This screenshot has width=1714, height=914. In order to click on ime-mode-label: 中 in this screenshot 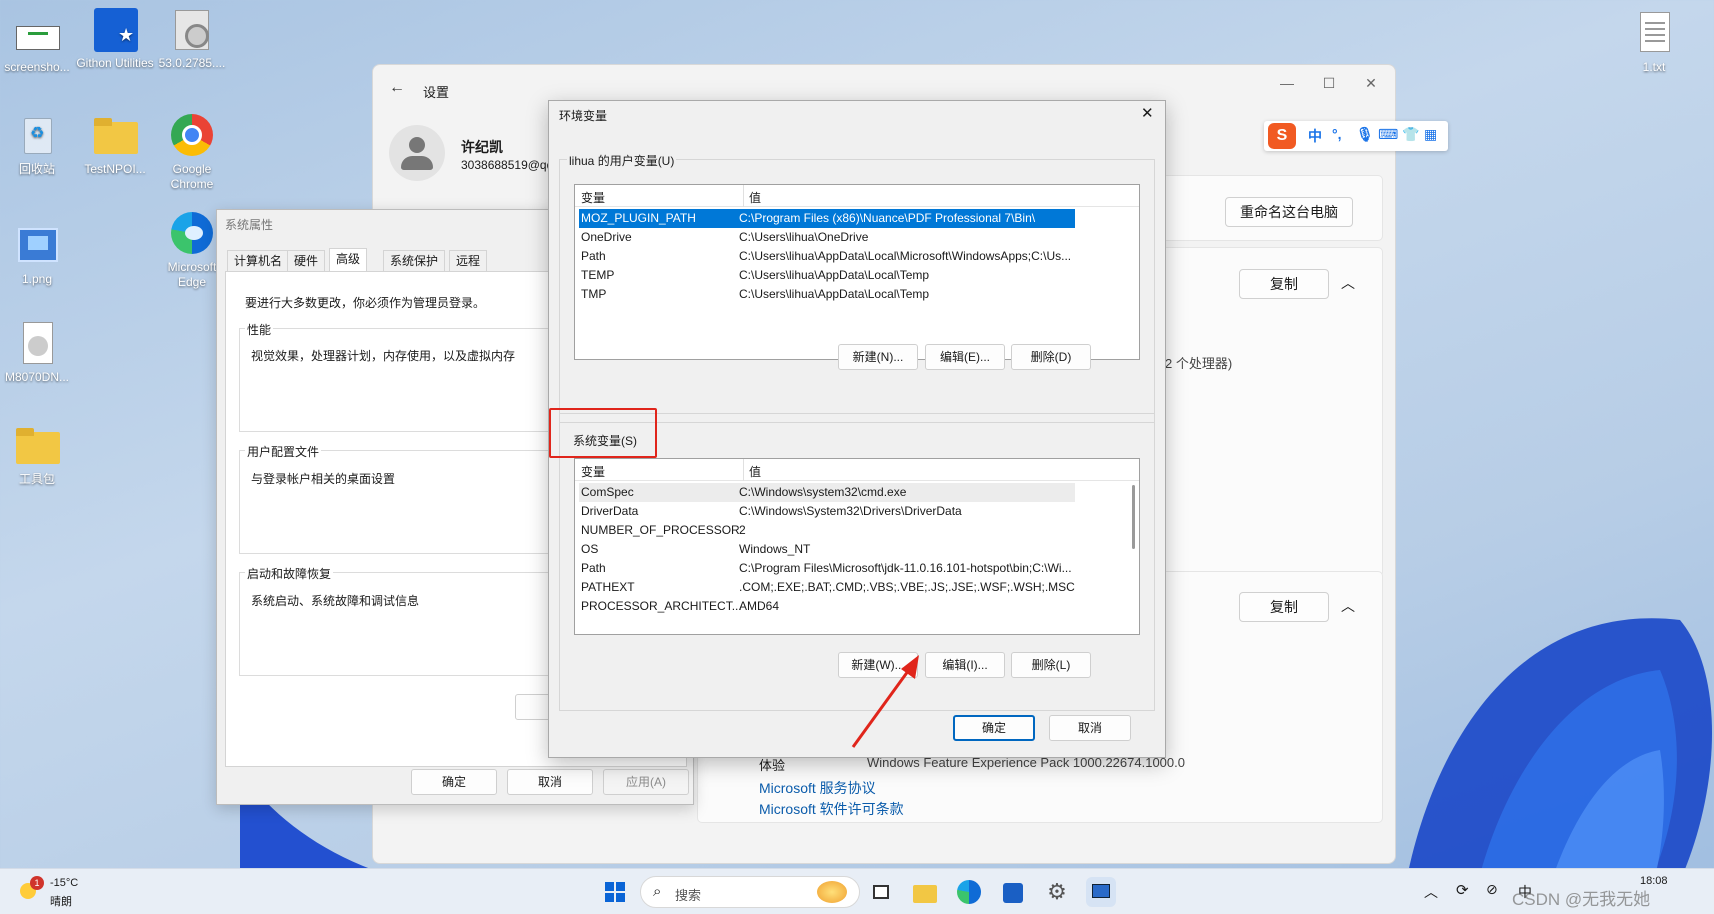, I will do `click(1315, 136)`.